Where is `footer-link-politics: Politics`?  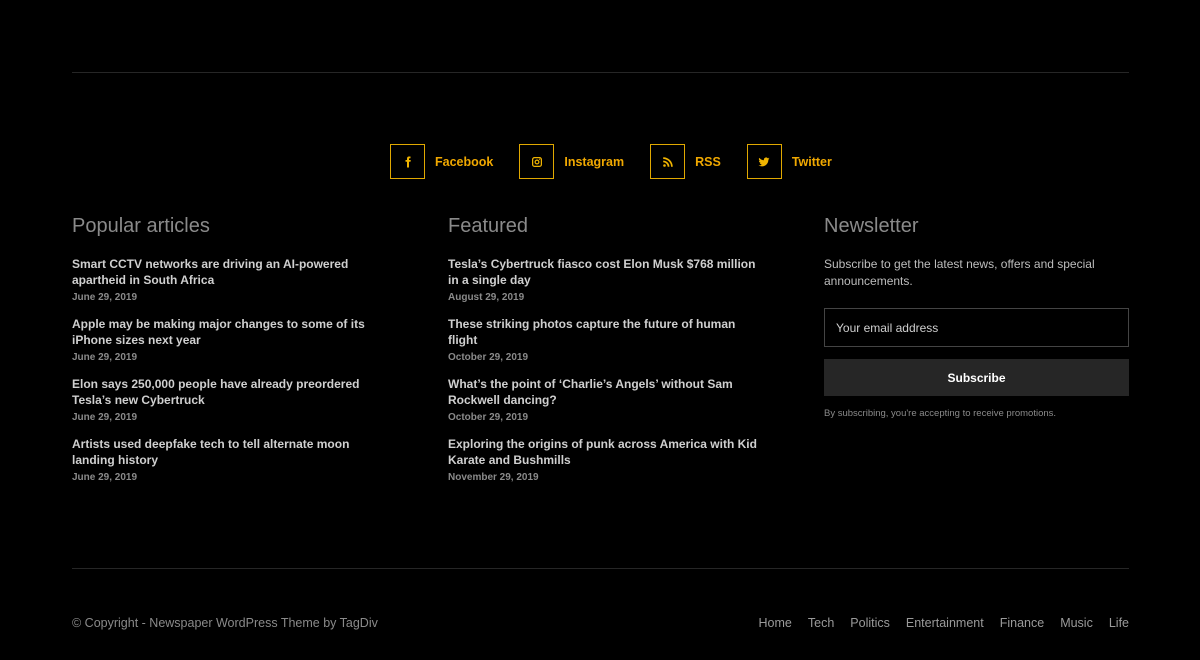
footer-link-politics: Politics is located at coordinates (870, 623).